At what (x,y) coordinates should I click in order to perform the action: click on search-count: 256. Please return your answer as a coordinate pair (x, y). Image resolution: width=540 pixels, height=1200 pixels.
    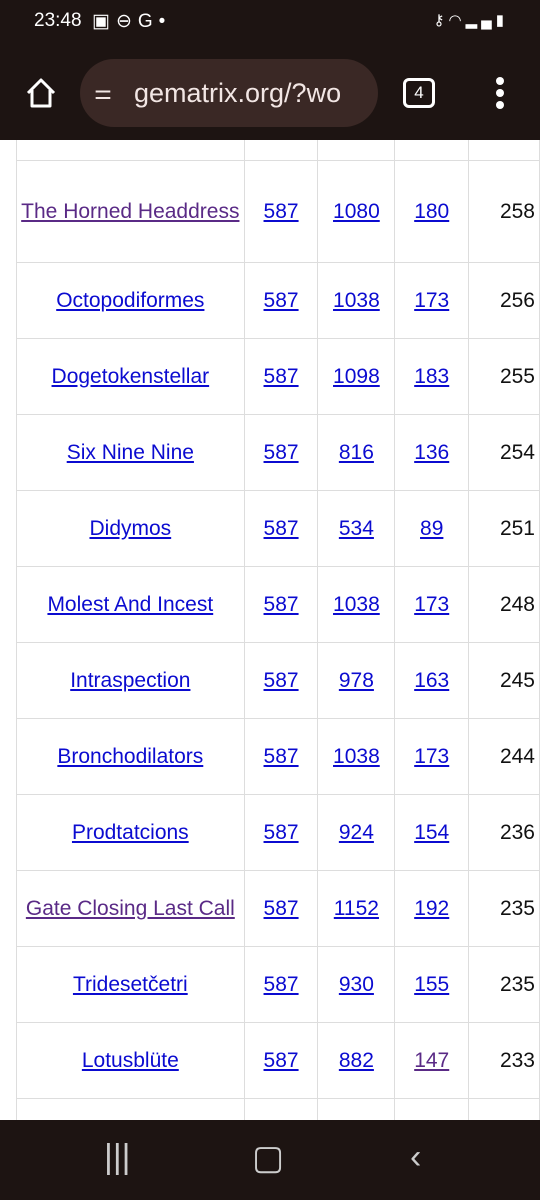
    Looking at the image, I should click on (517, 300).